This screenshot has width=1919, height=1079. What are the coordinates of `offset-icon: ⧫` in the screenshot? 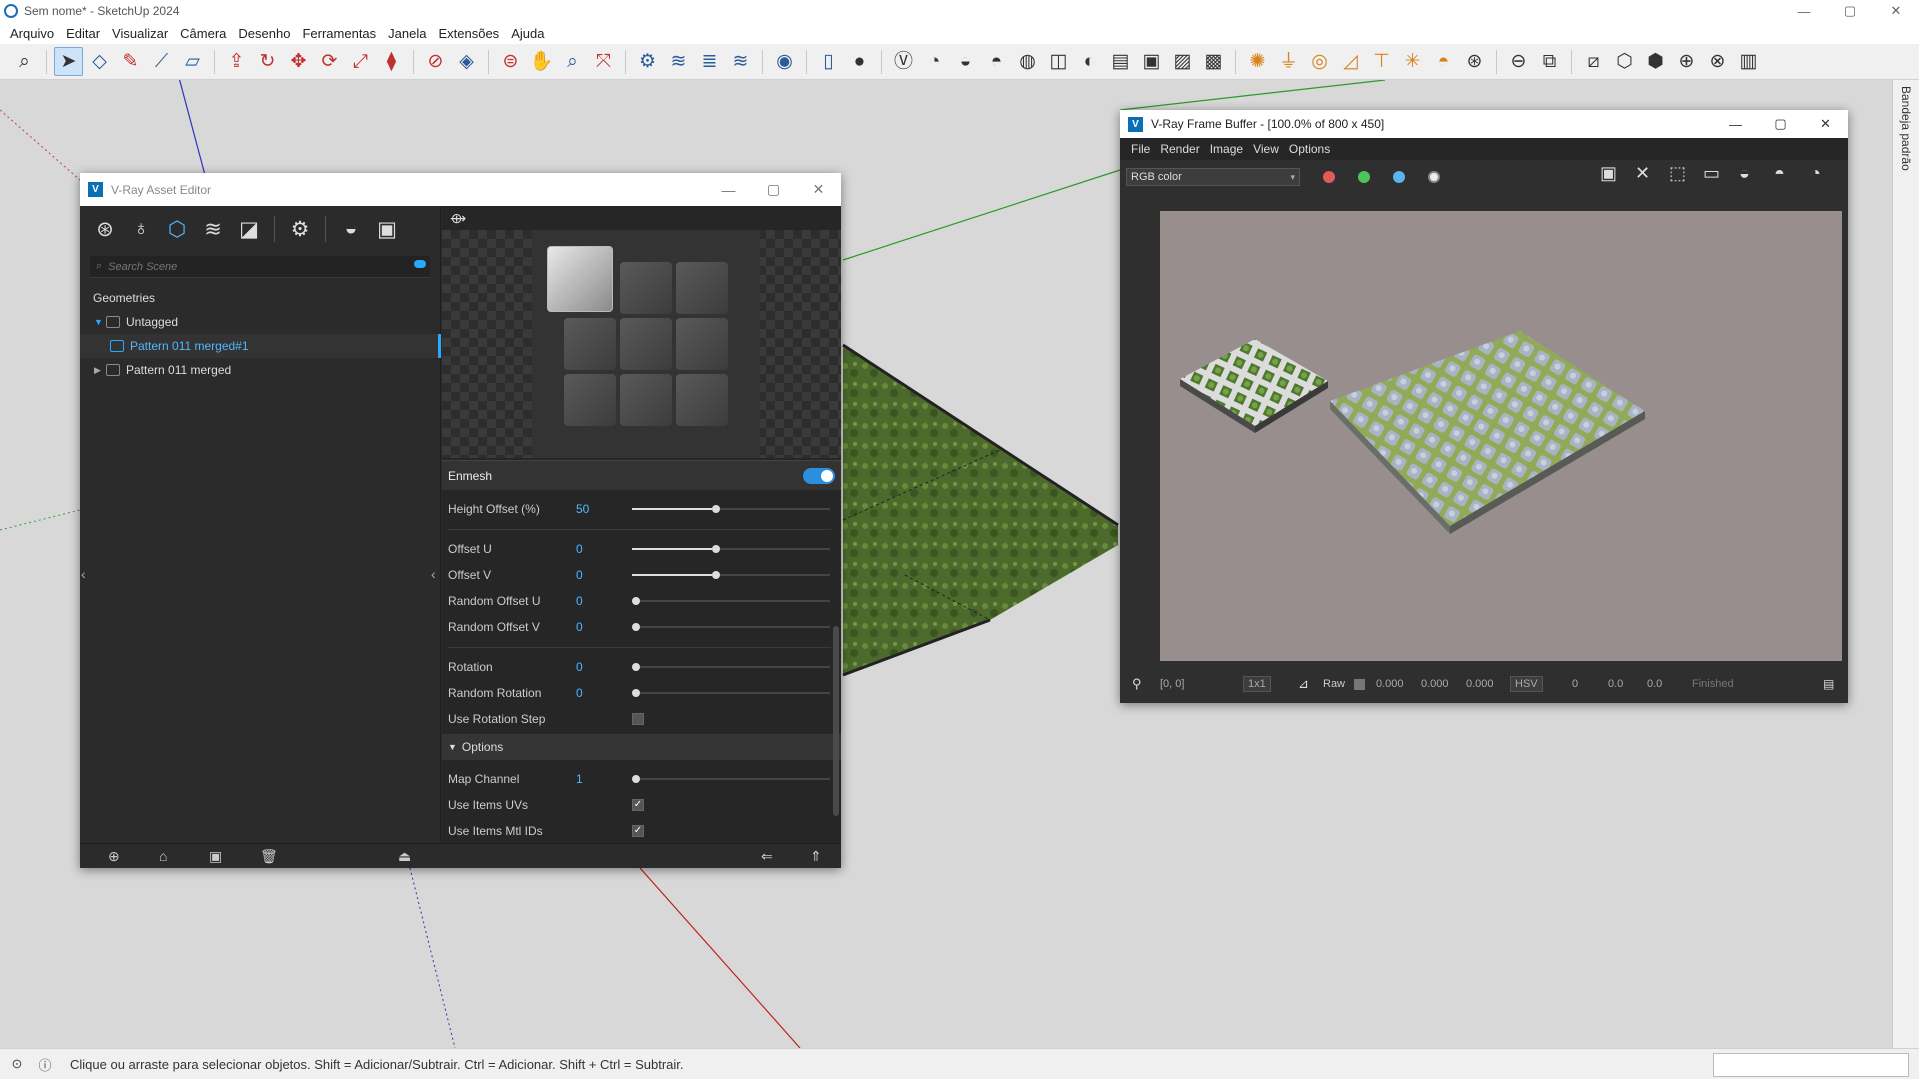 It's located at (391, 61).